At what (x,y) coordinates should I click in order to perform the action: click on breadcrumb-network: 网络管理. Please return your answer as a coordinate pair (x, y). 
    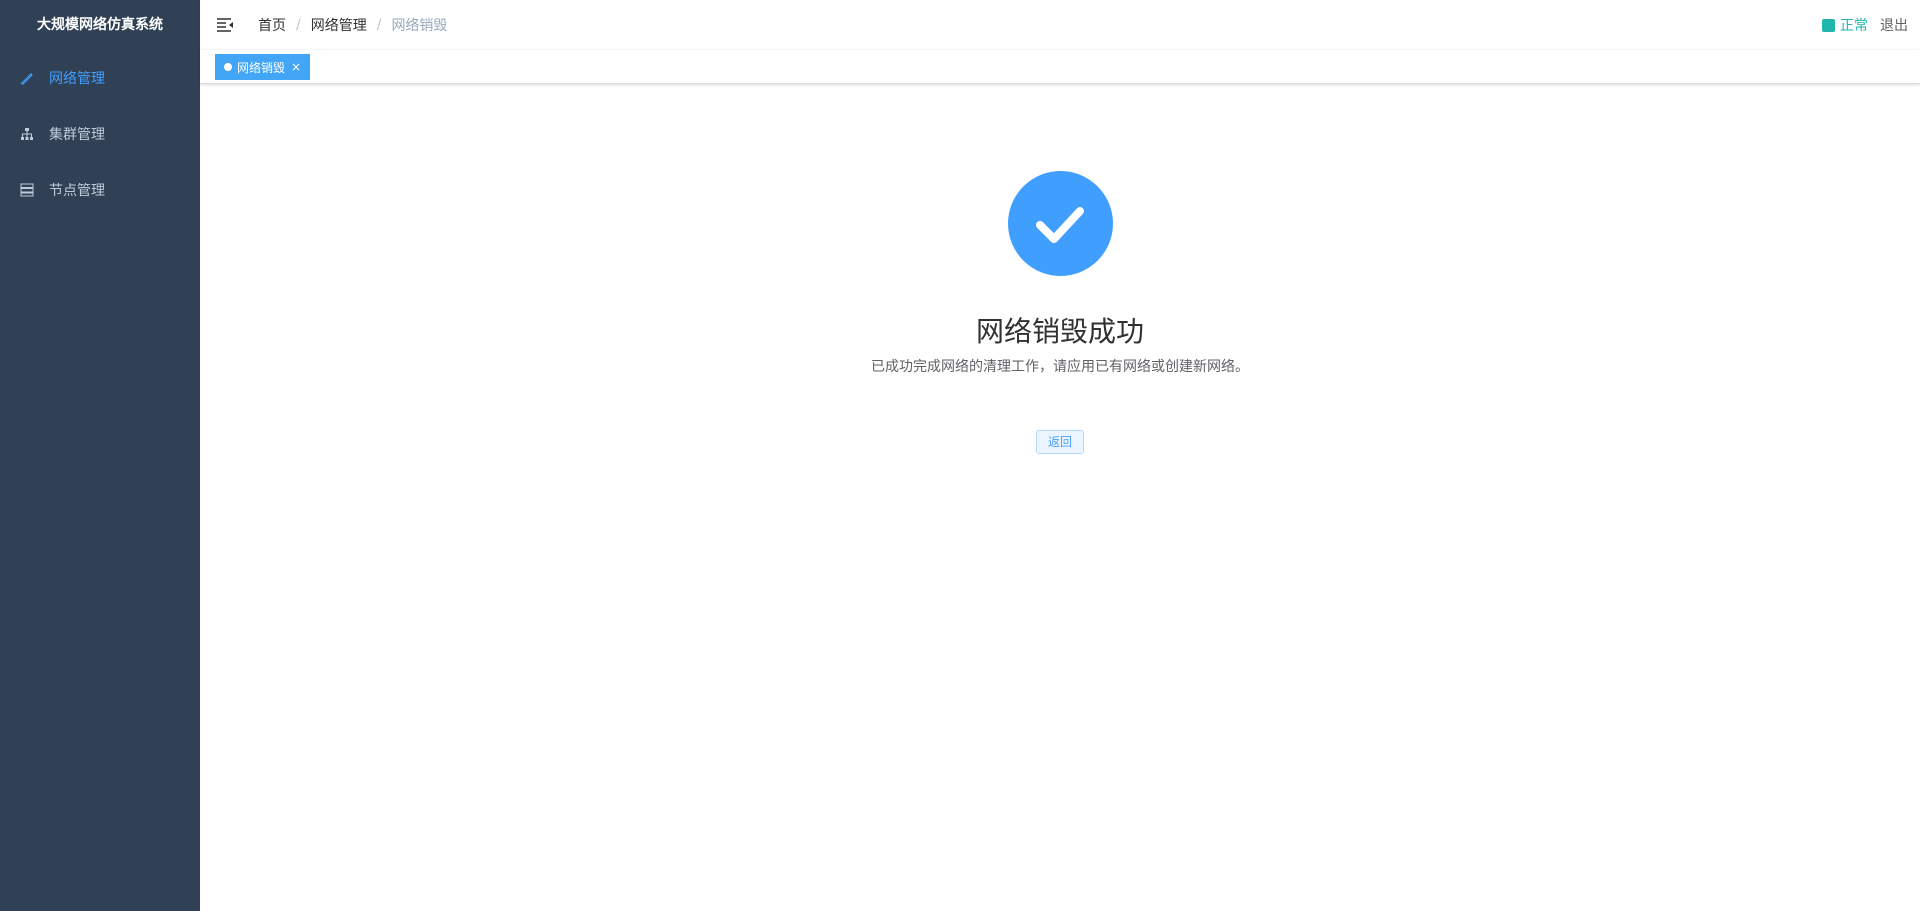
    Looking at the image, I should click on (339, 25).